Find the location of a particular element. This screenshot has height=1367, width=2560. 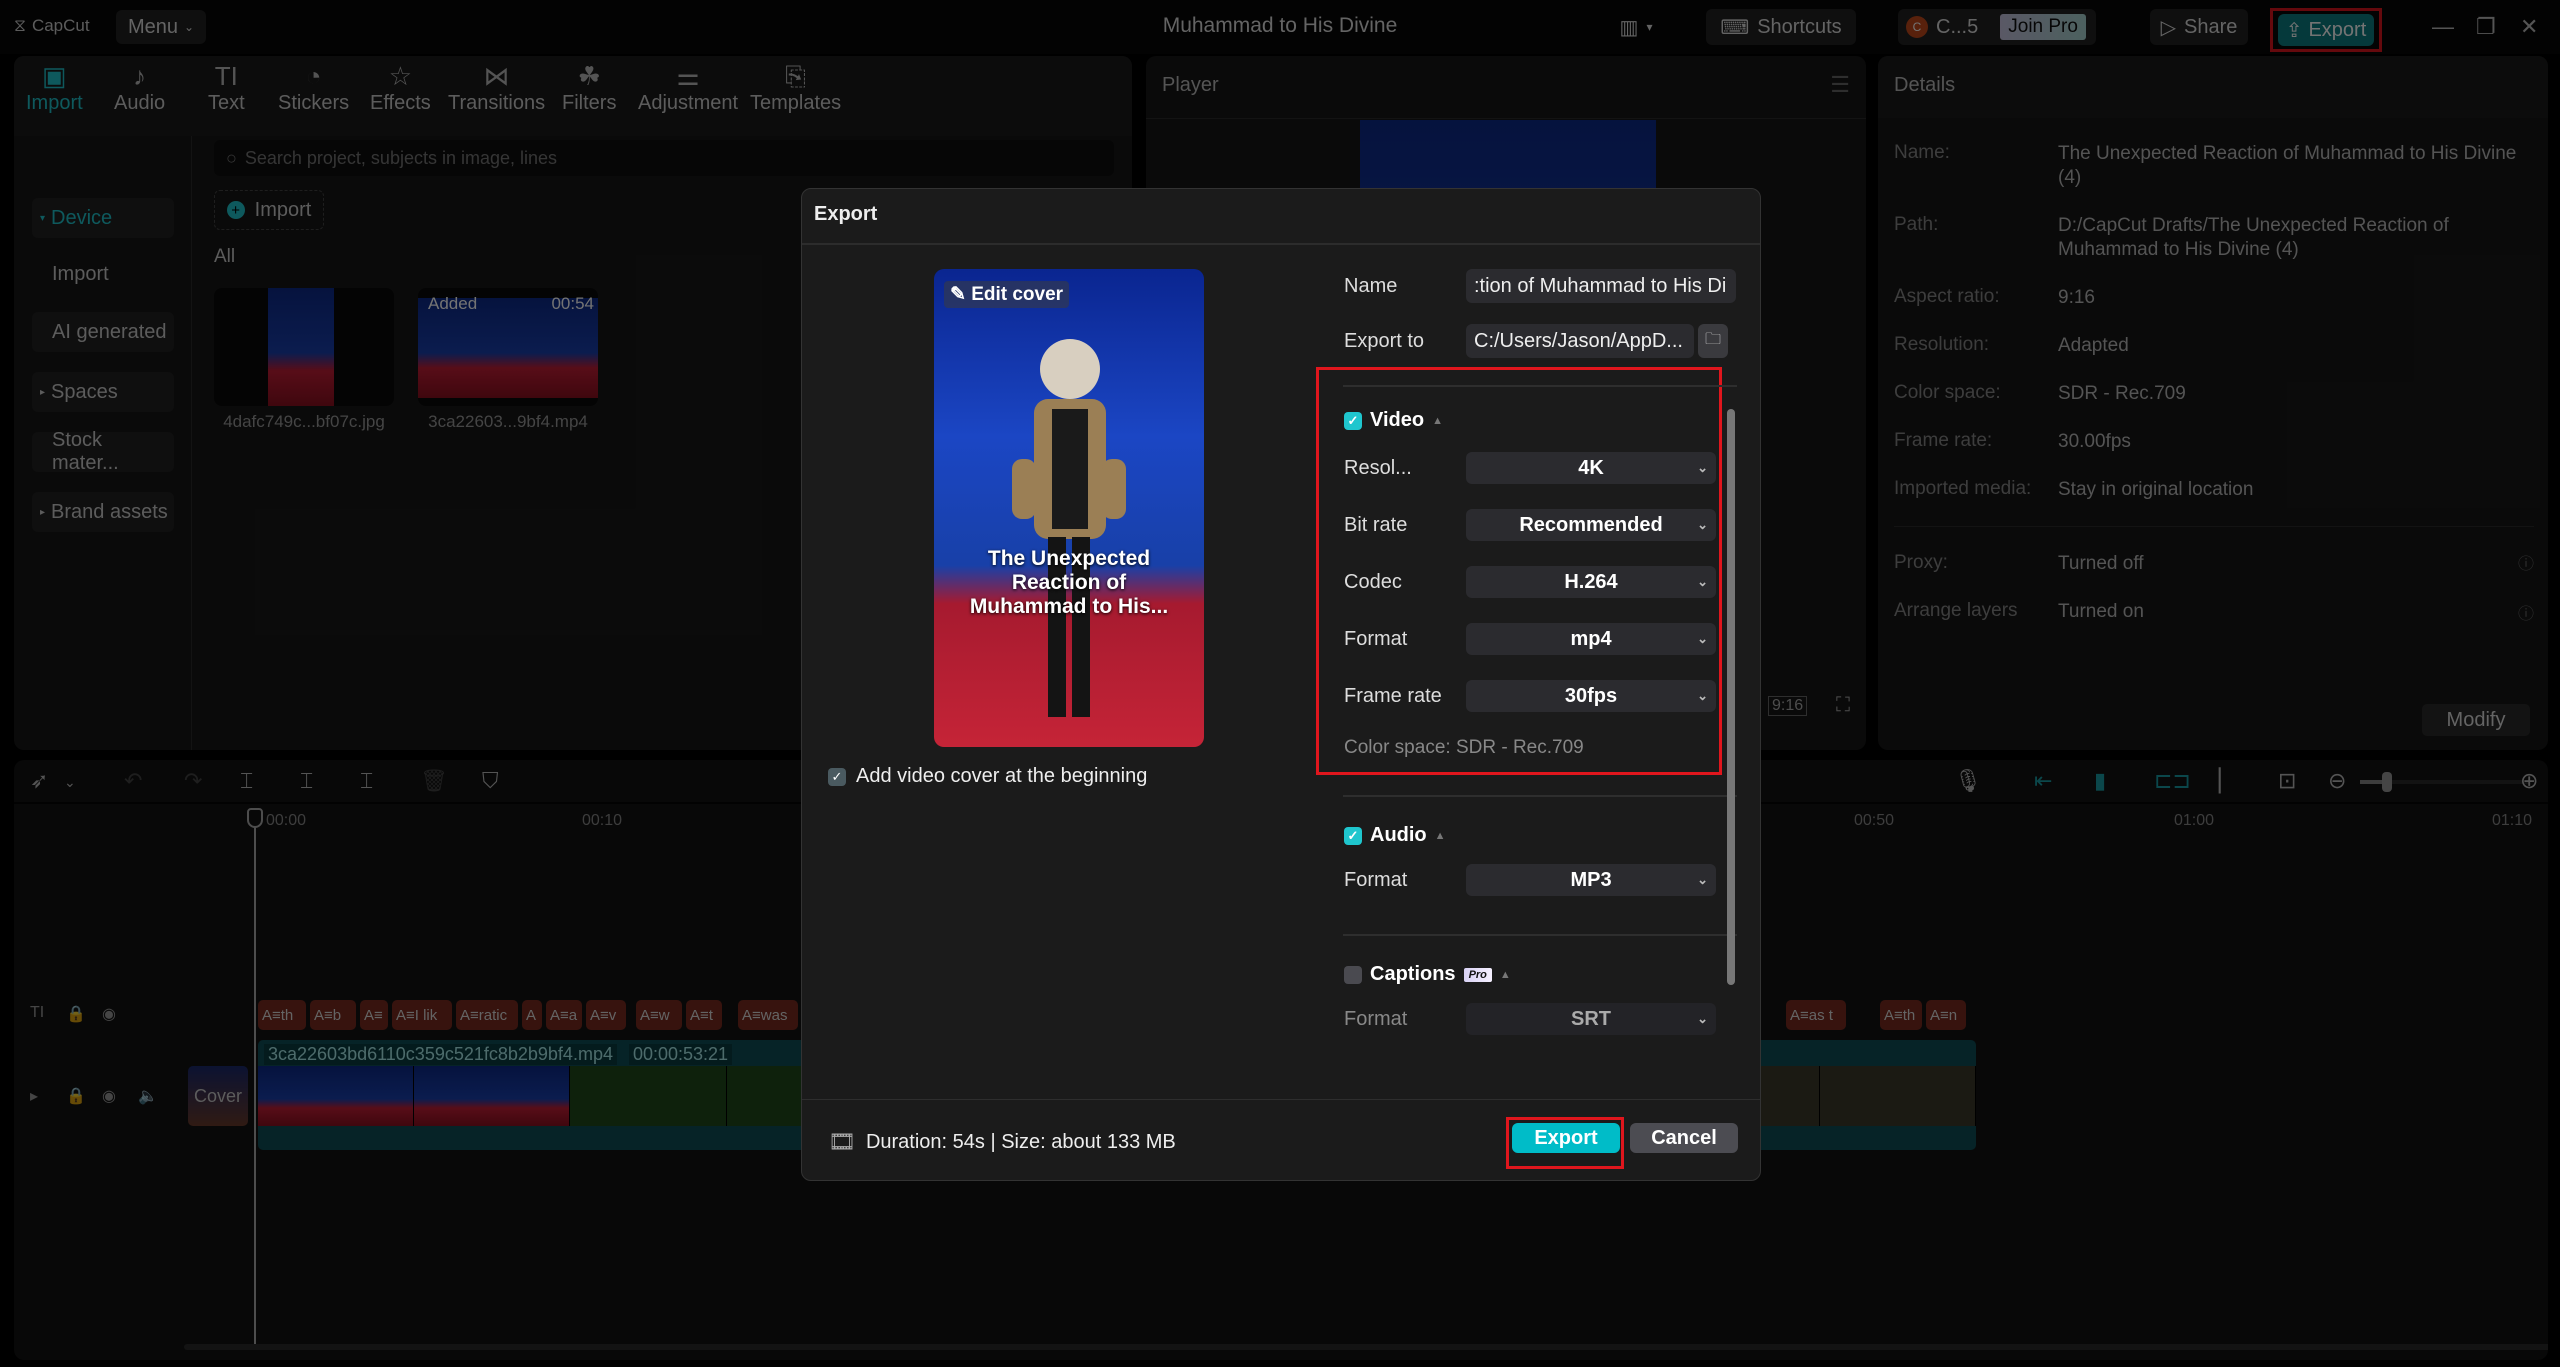

bitrate-row: Bit rate Recommended ⌄ is located at coordinates (1530, 525).